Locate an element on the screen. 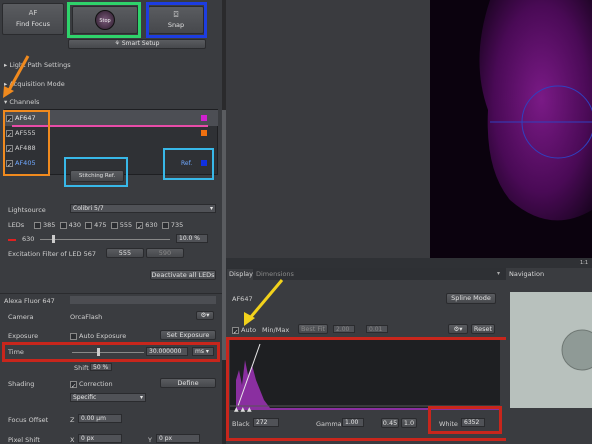  define-button: Define is located at coordinates (188, 383).